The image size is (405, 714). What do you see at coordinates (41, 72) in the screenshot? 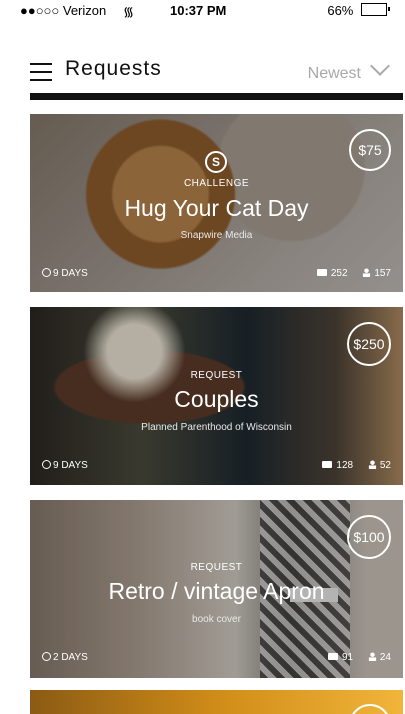
I see `menu-icon` at bounding box center [41, 72].